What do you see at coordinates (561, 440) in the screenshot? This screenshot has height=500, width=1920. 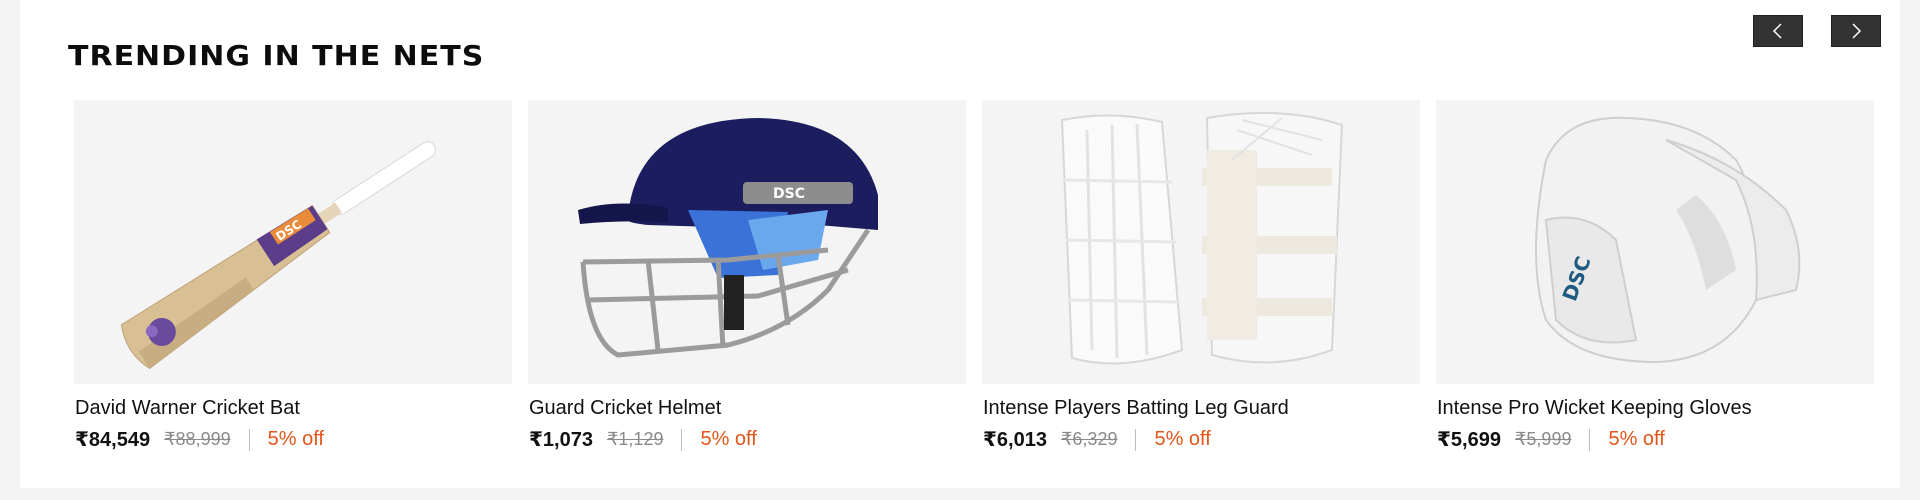 I see `product-price: ₹1,073` at bounding box center [561, 440].